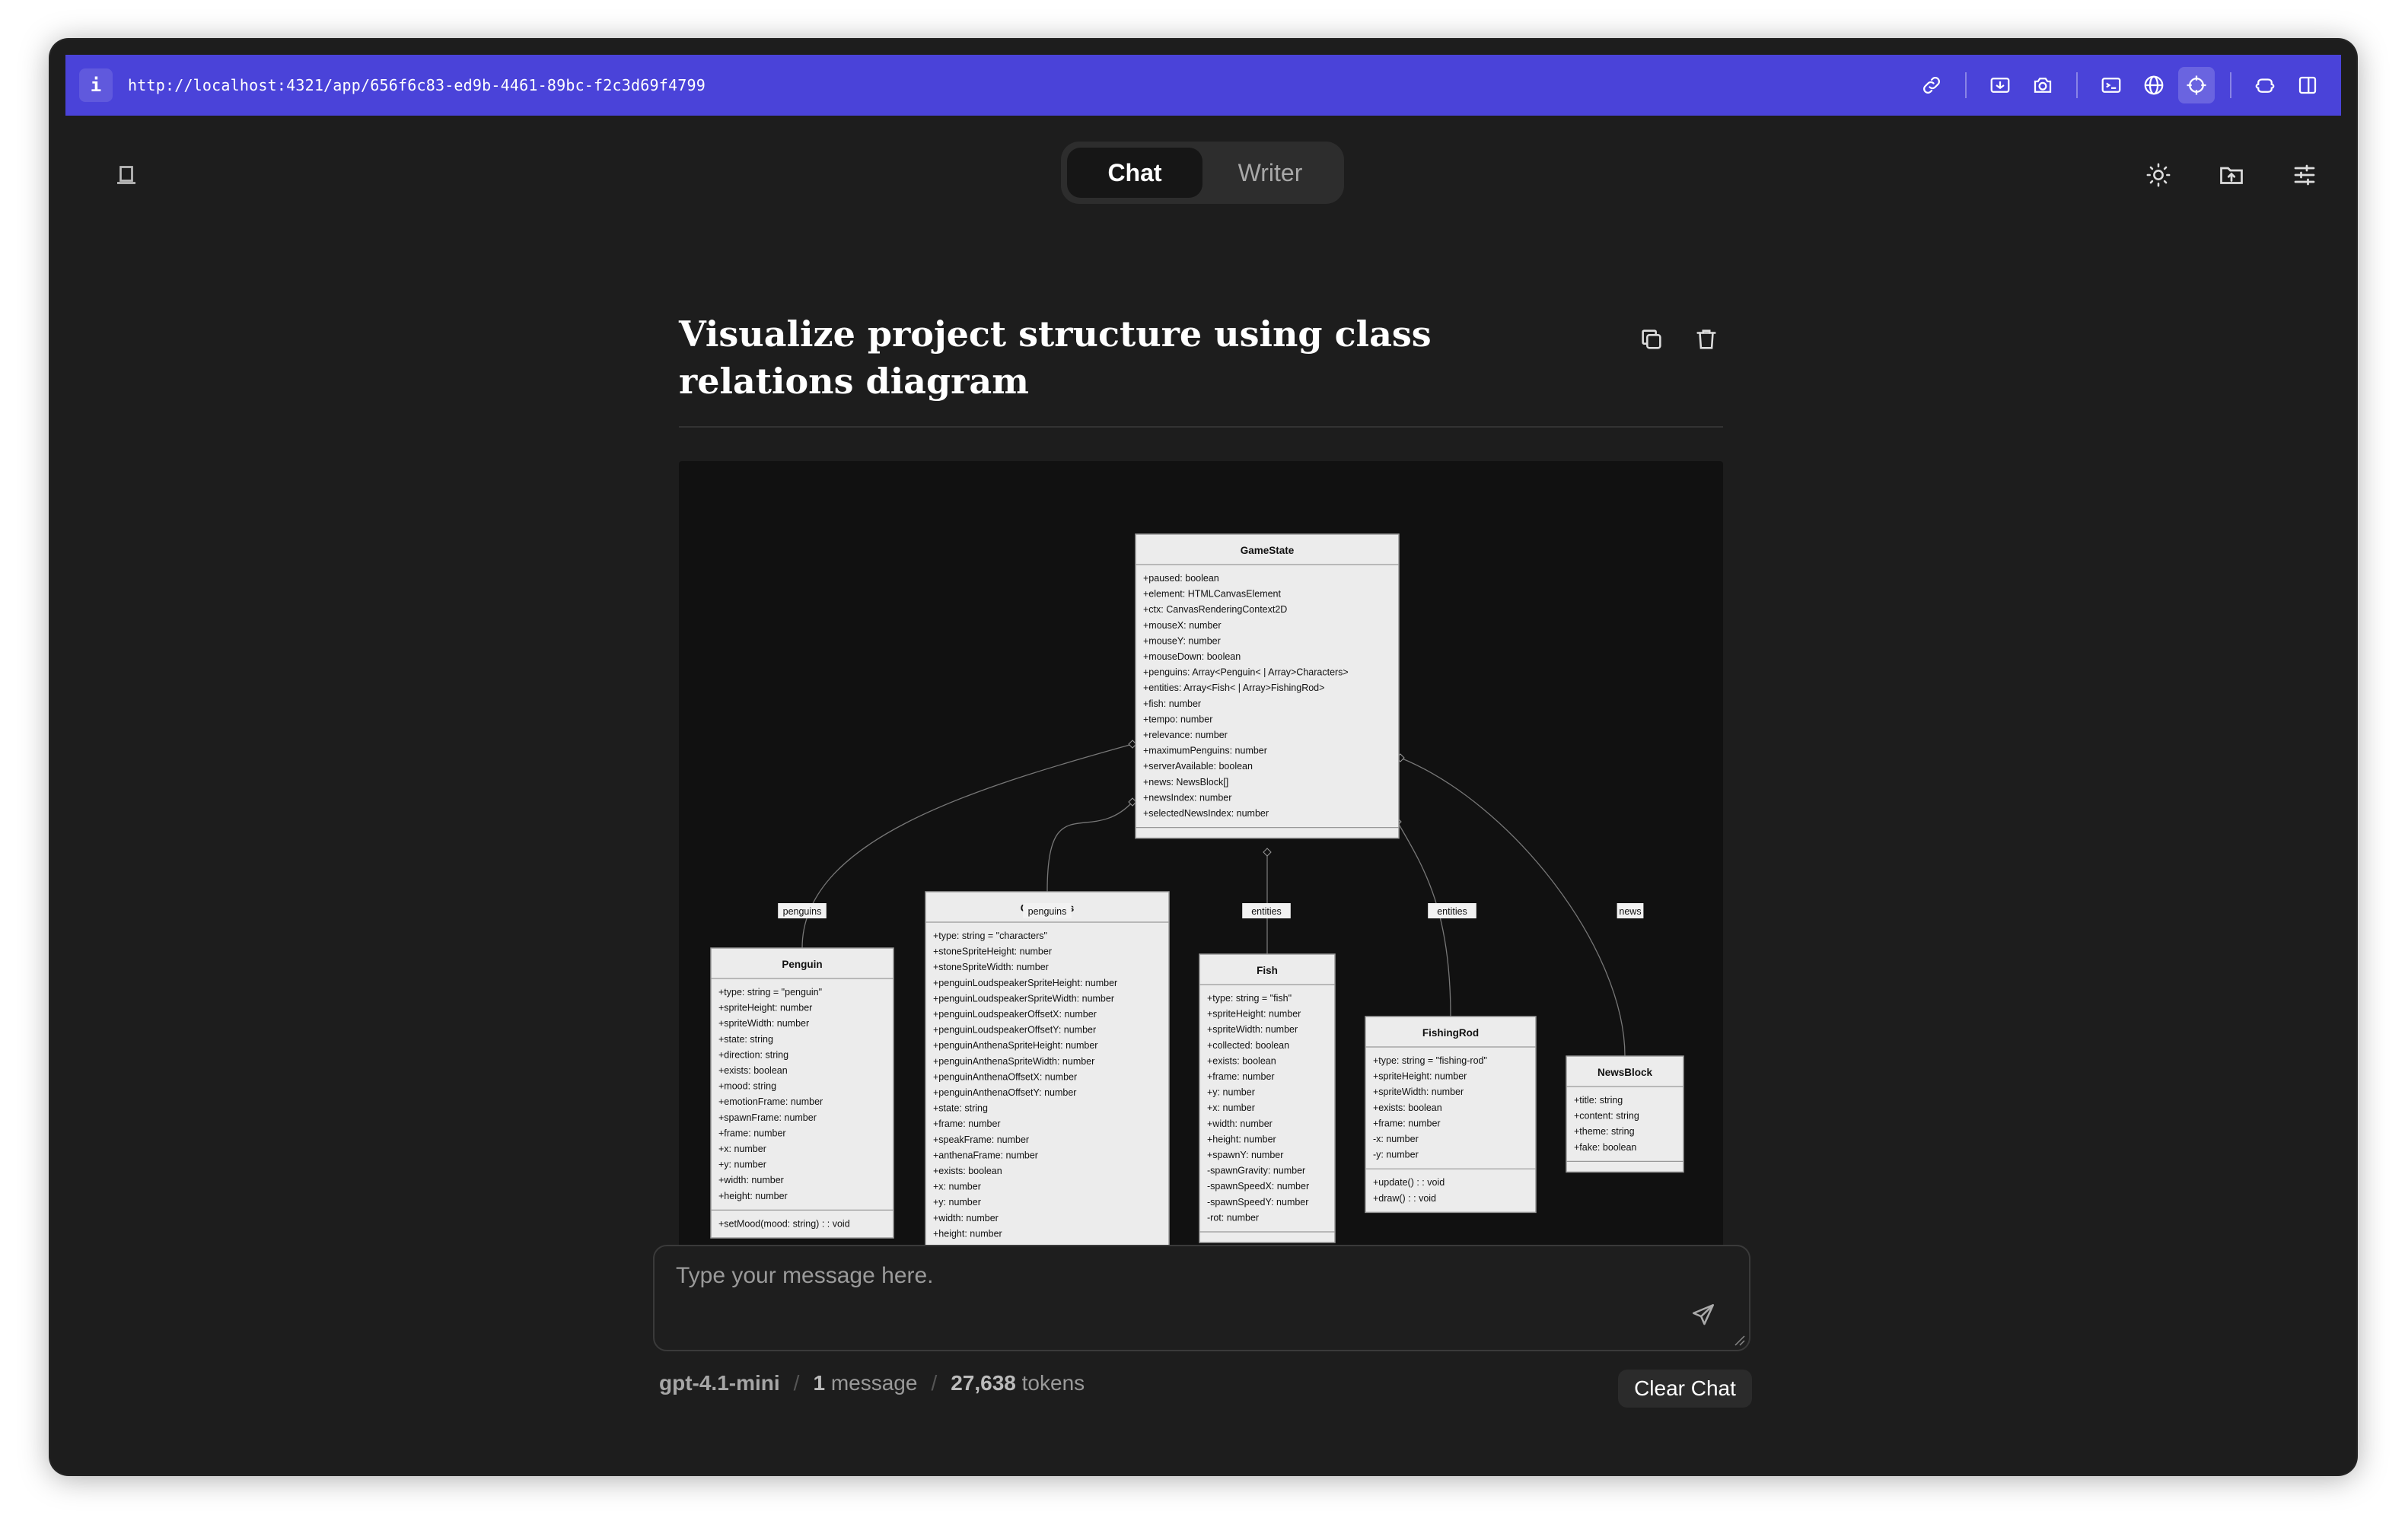 This screenshot has height=1540, width=2405. Describe the element at coordinates (2158, 175) in the screenshot. I see `sun-icon` at that location.